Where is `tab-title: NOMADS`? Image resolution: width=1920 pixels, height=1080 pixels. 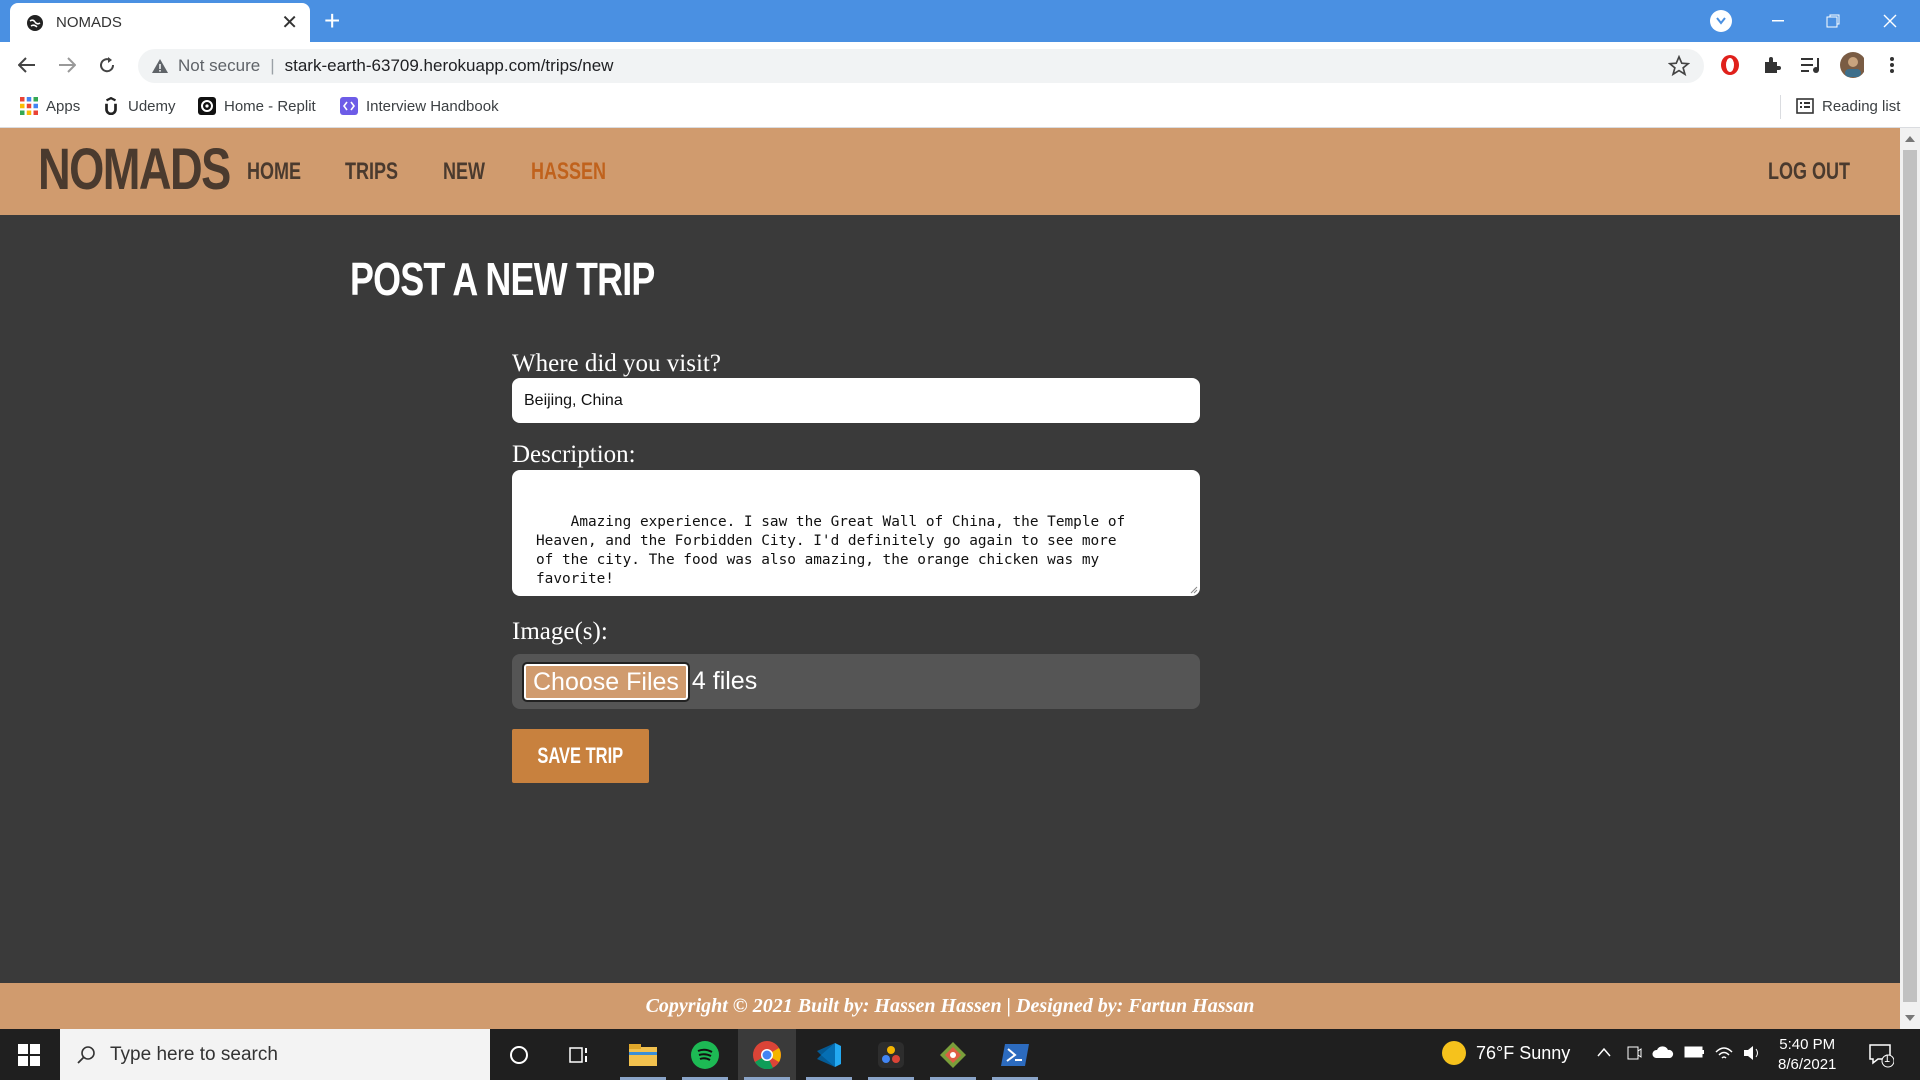 tab-title: NOMADS is located at coordinates (89, 22).